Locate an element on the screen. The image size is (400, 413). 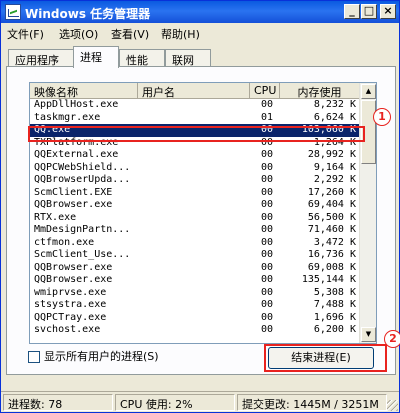
show-all-users-label: 显示所有用户的进程(S) is located at coordinates (101, 356).